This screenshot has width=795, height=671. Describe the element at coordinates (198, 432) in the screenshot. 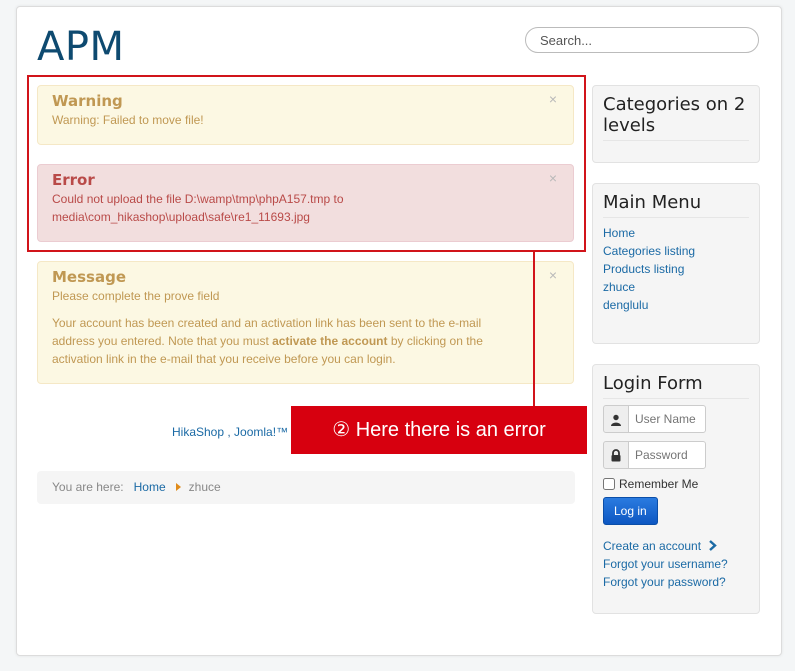

I see `hikashop-link: HikaShop` at that location.